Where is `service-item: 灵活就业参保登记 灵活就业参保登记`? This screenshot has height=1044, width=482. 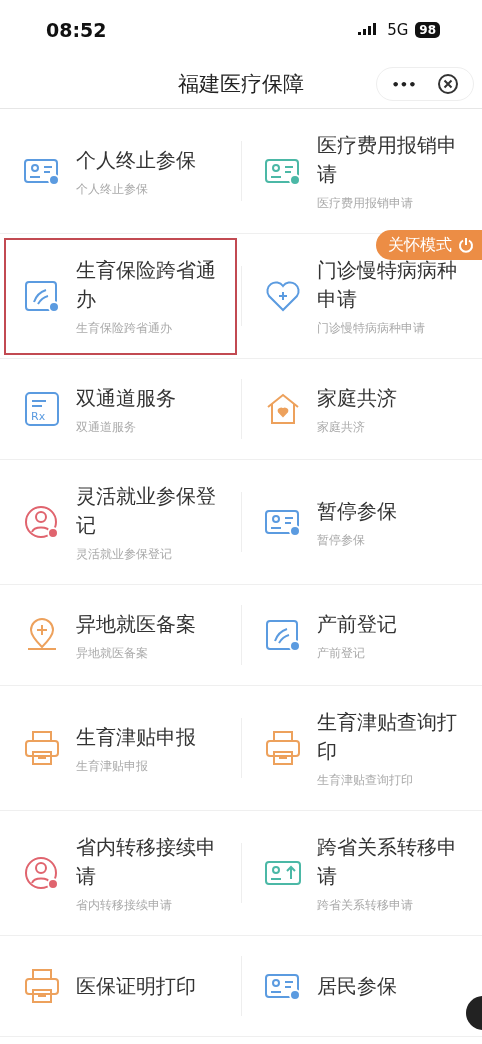
service-item: 灵活就业参保登记 灵活就业参保登记 is located at coordinates (120, 522).